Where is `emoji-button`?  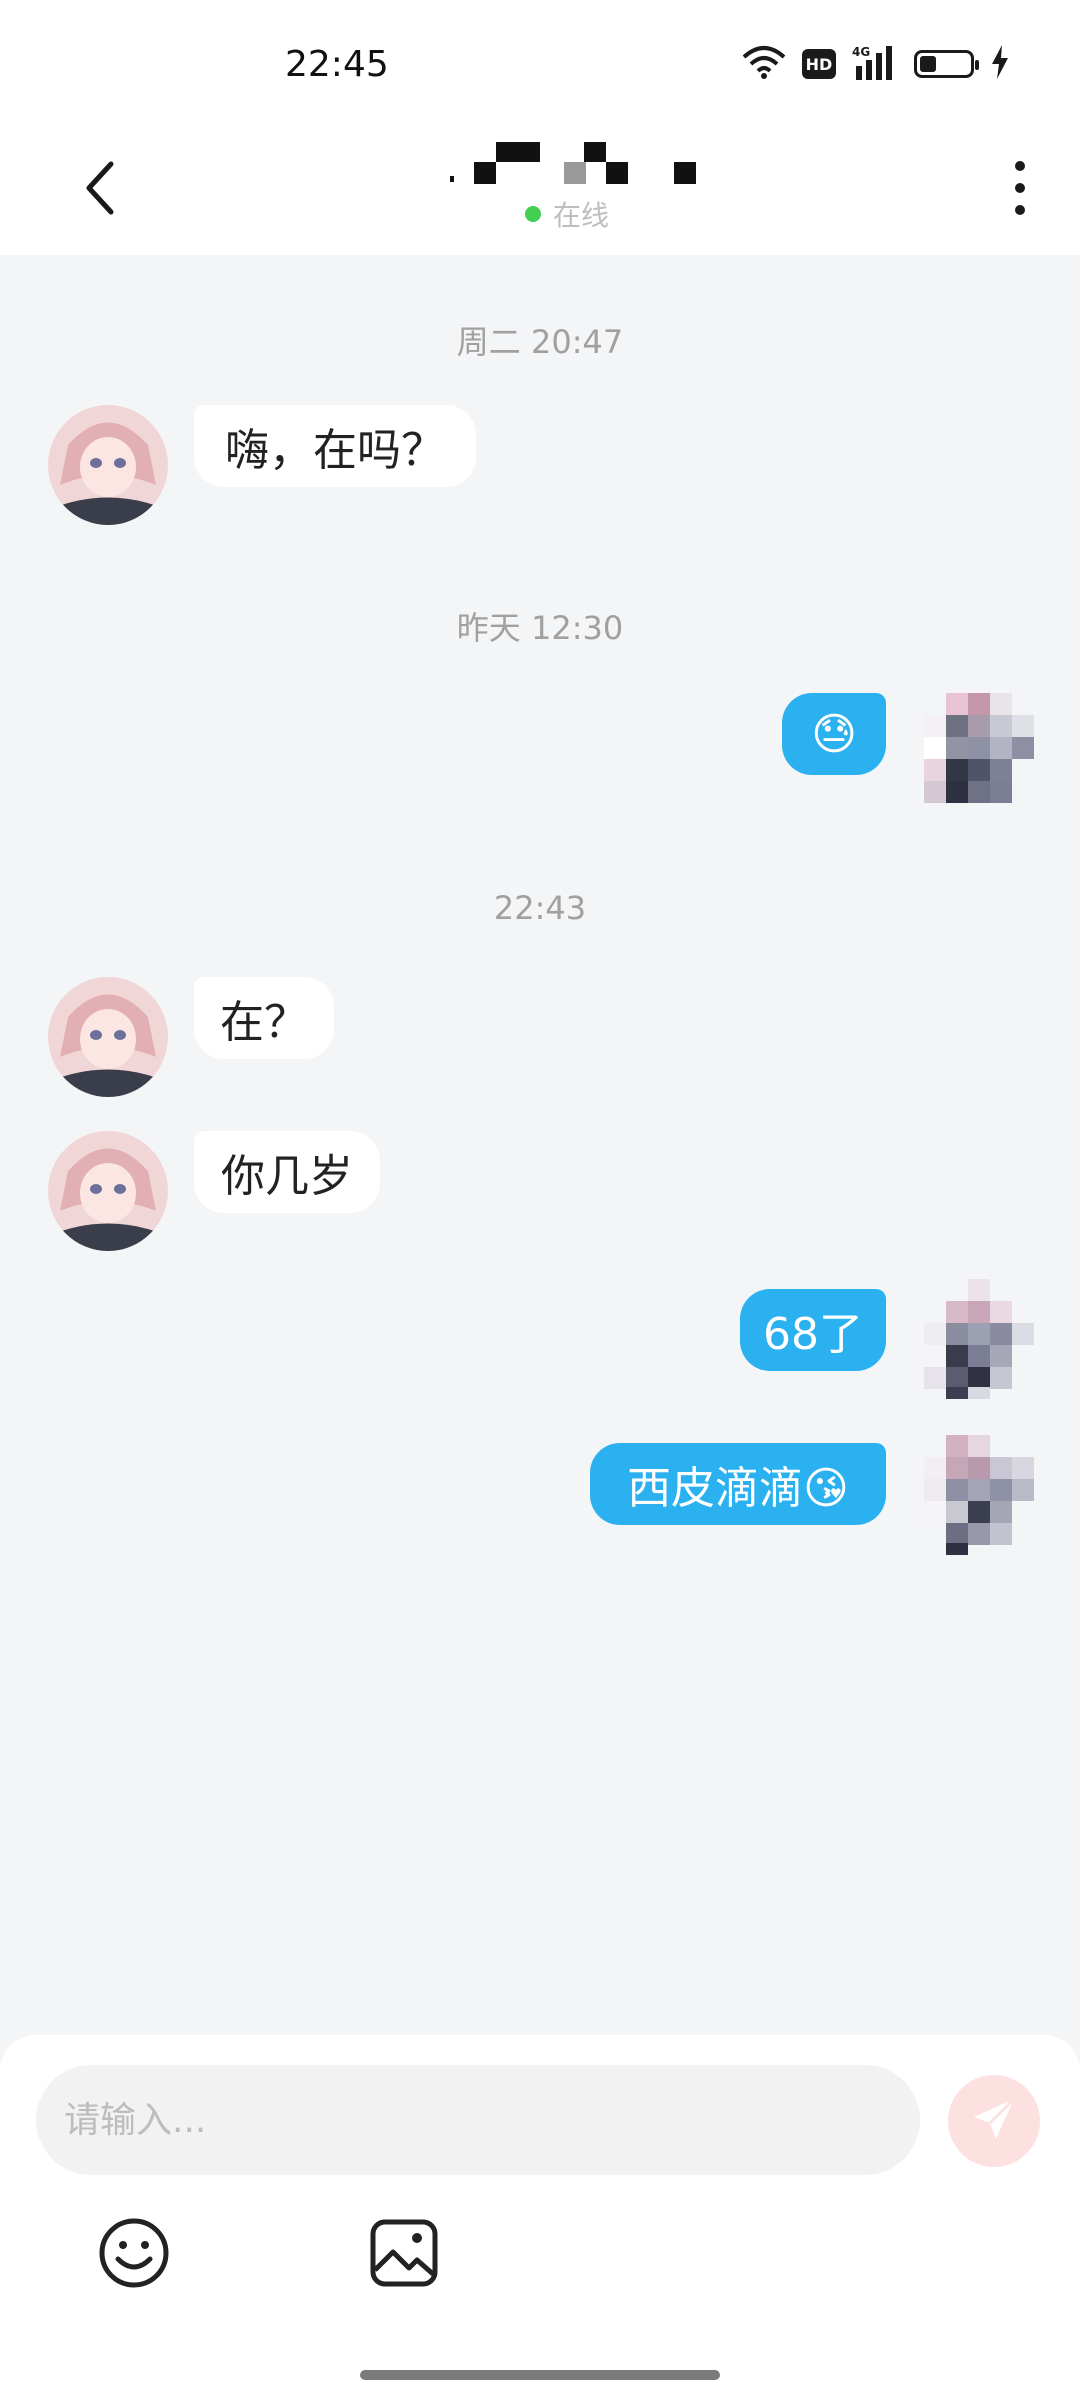 emoji-button is located at coordinates (134, 2255).